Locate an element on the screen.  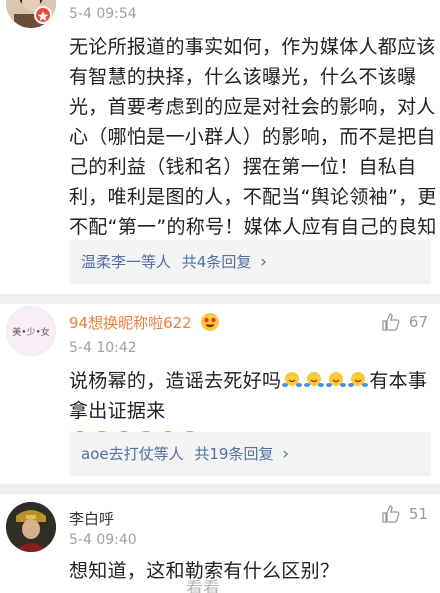
badge-icon is located at coordinates (43, 15).